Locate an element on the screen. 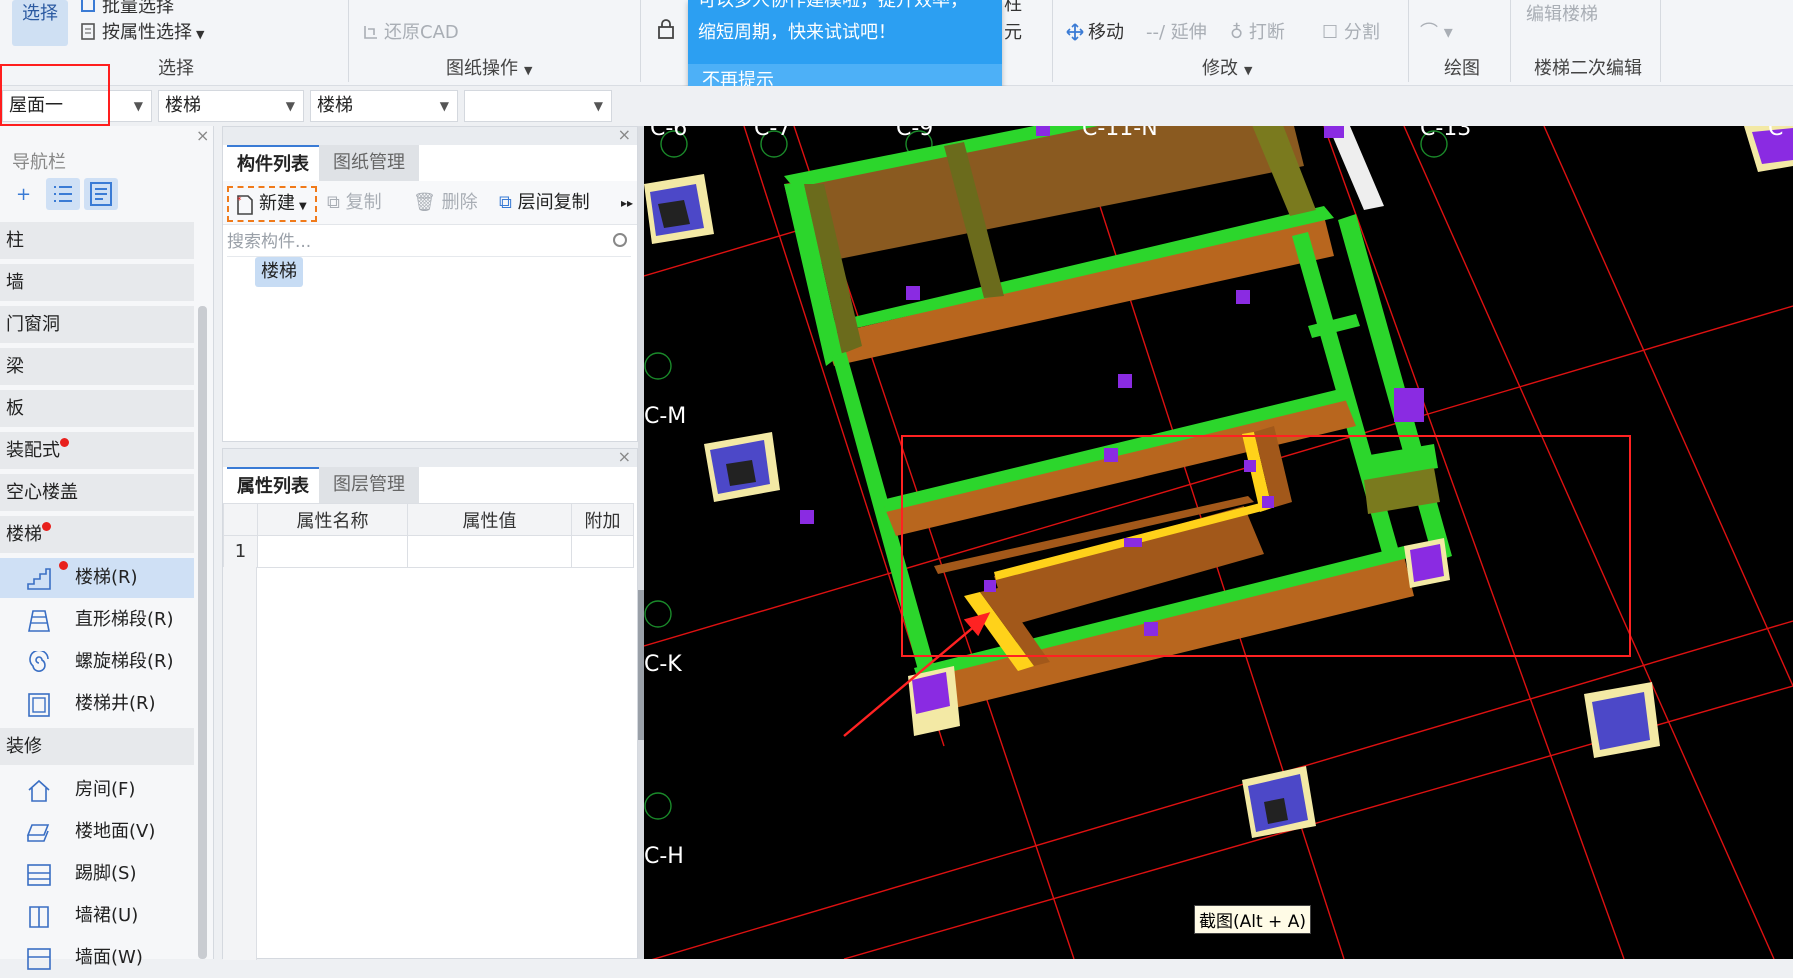 This screenshot has height=978, width=1793. lock-icon is located at coordinates (666, 29).